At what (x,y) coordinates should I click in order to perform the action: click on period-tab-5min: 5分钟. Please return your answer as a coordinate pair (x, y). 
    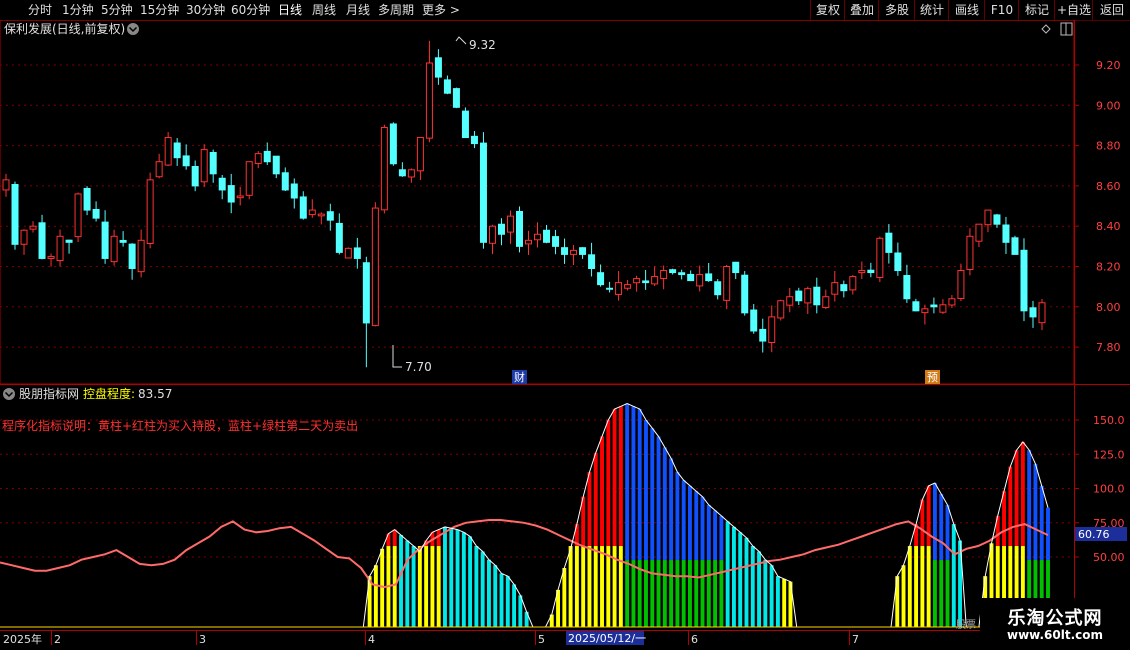
    Looking at the image, I should click on (117, 10).